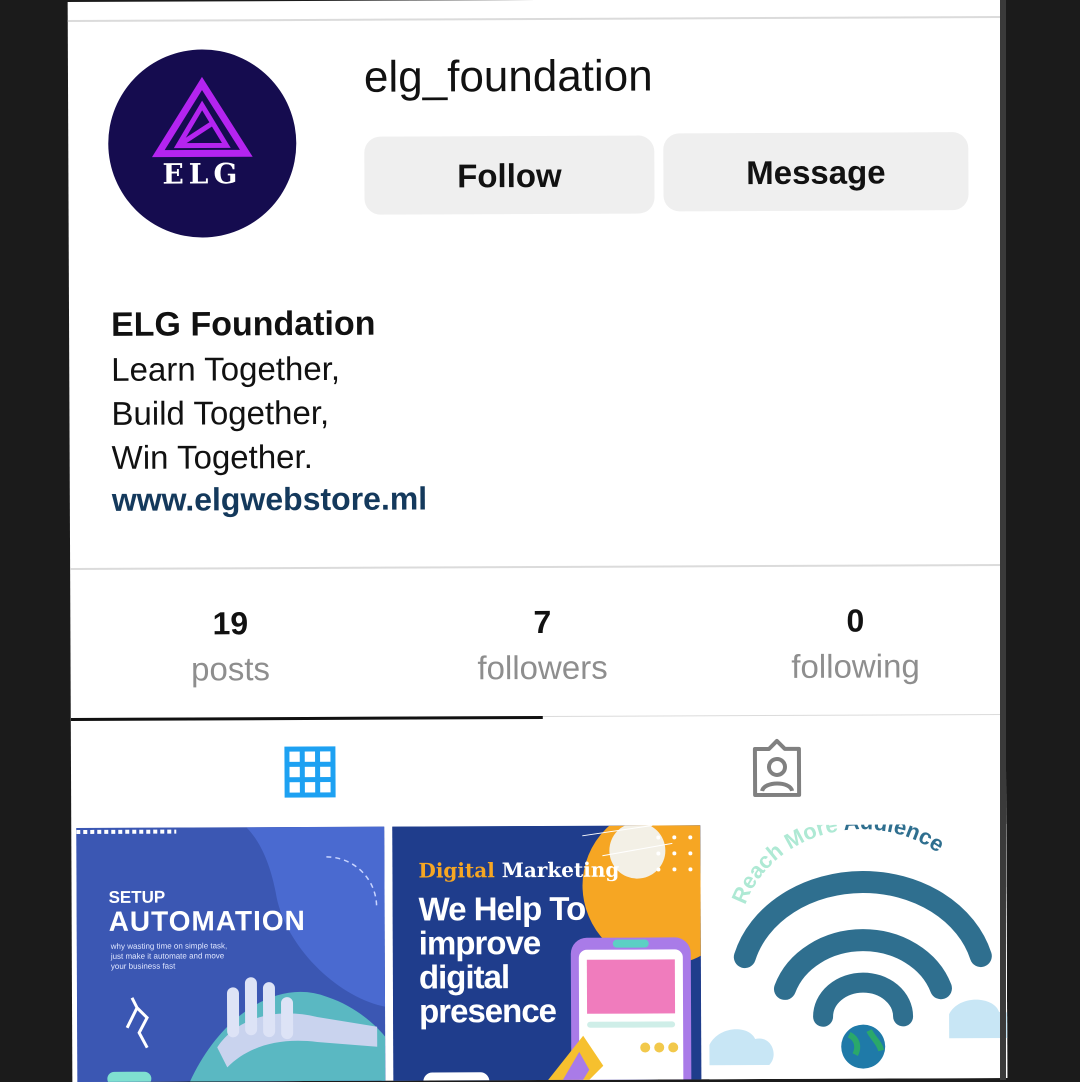  What do you see at coordinates (230, 669) in the screenshot?
I see `posts-label: posts` at bounding box center [230, 669].